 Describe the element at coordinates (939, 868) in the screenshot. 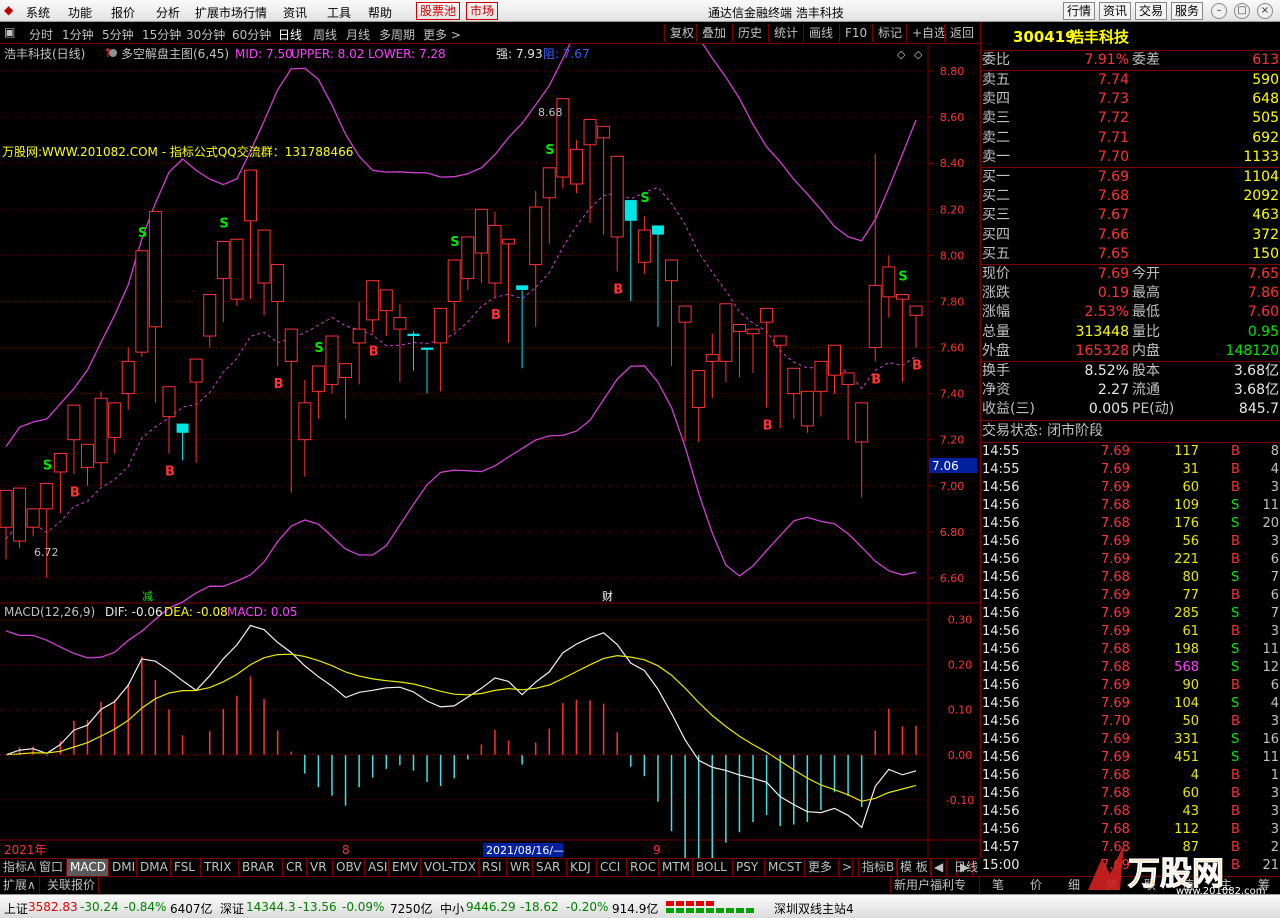

I see `indicator-tab-right: ◀` at that location.